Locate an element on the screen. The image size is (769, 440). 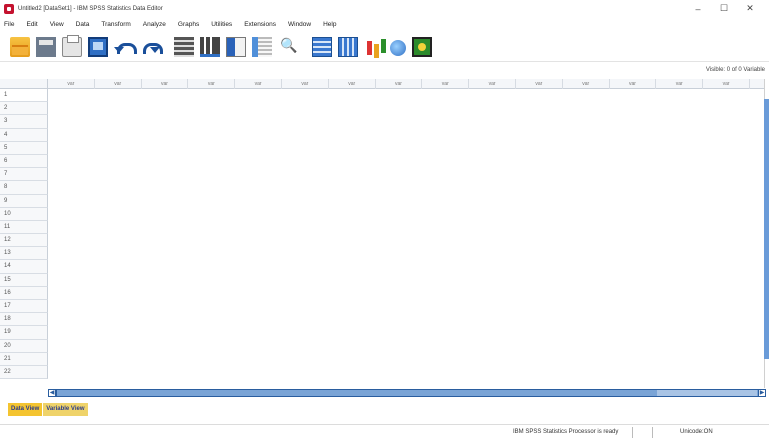
scroll-left-arrow-icon: ◀ is located at coordinates (52, 393).